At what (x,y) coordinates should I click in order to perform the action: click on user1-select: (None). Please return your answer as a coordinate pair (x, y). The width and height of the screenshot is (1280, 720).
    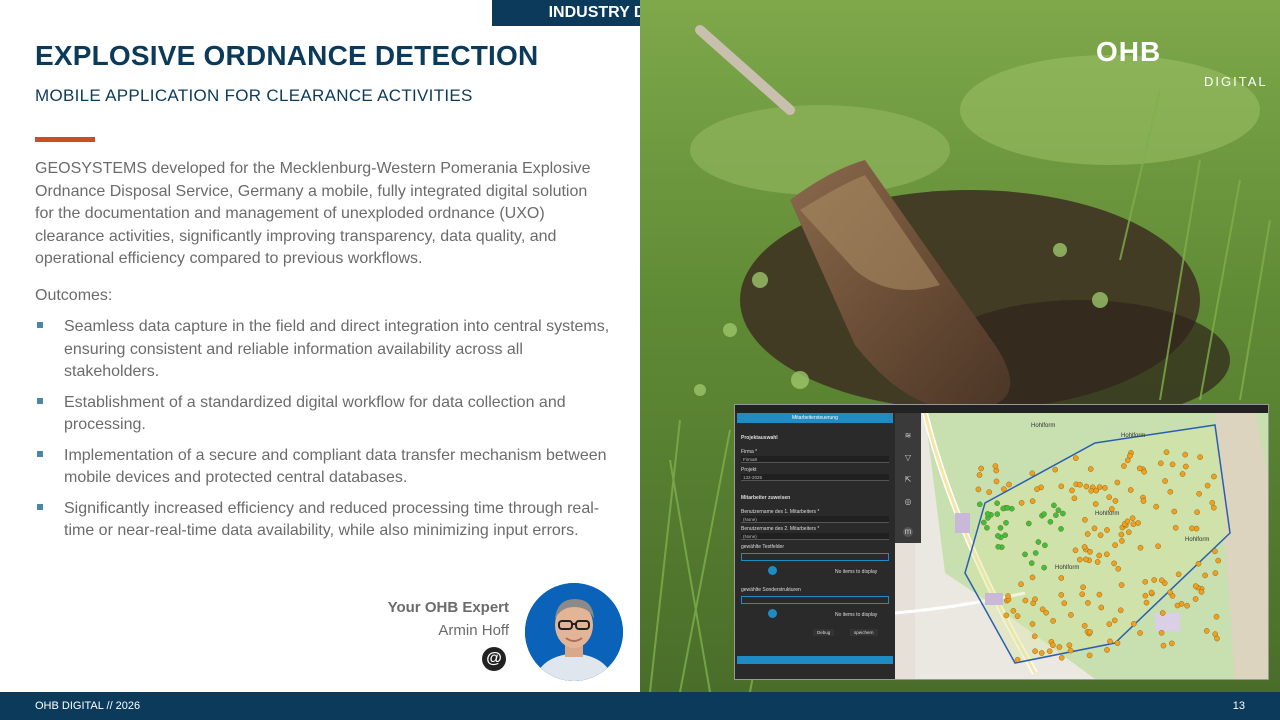
    Looking at the image, I should click on (815, 519).